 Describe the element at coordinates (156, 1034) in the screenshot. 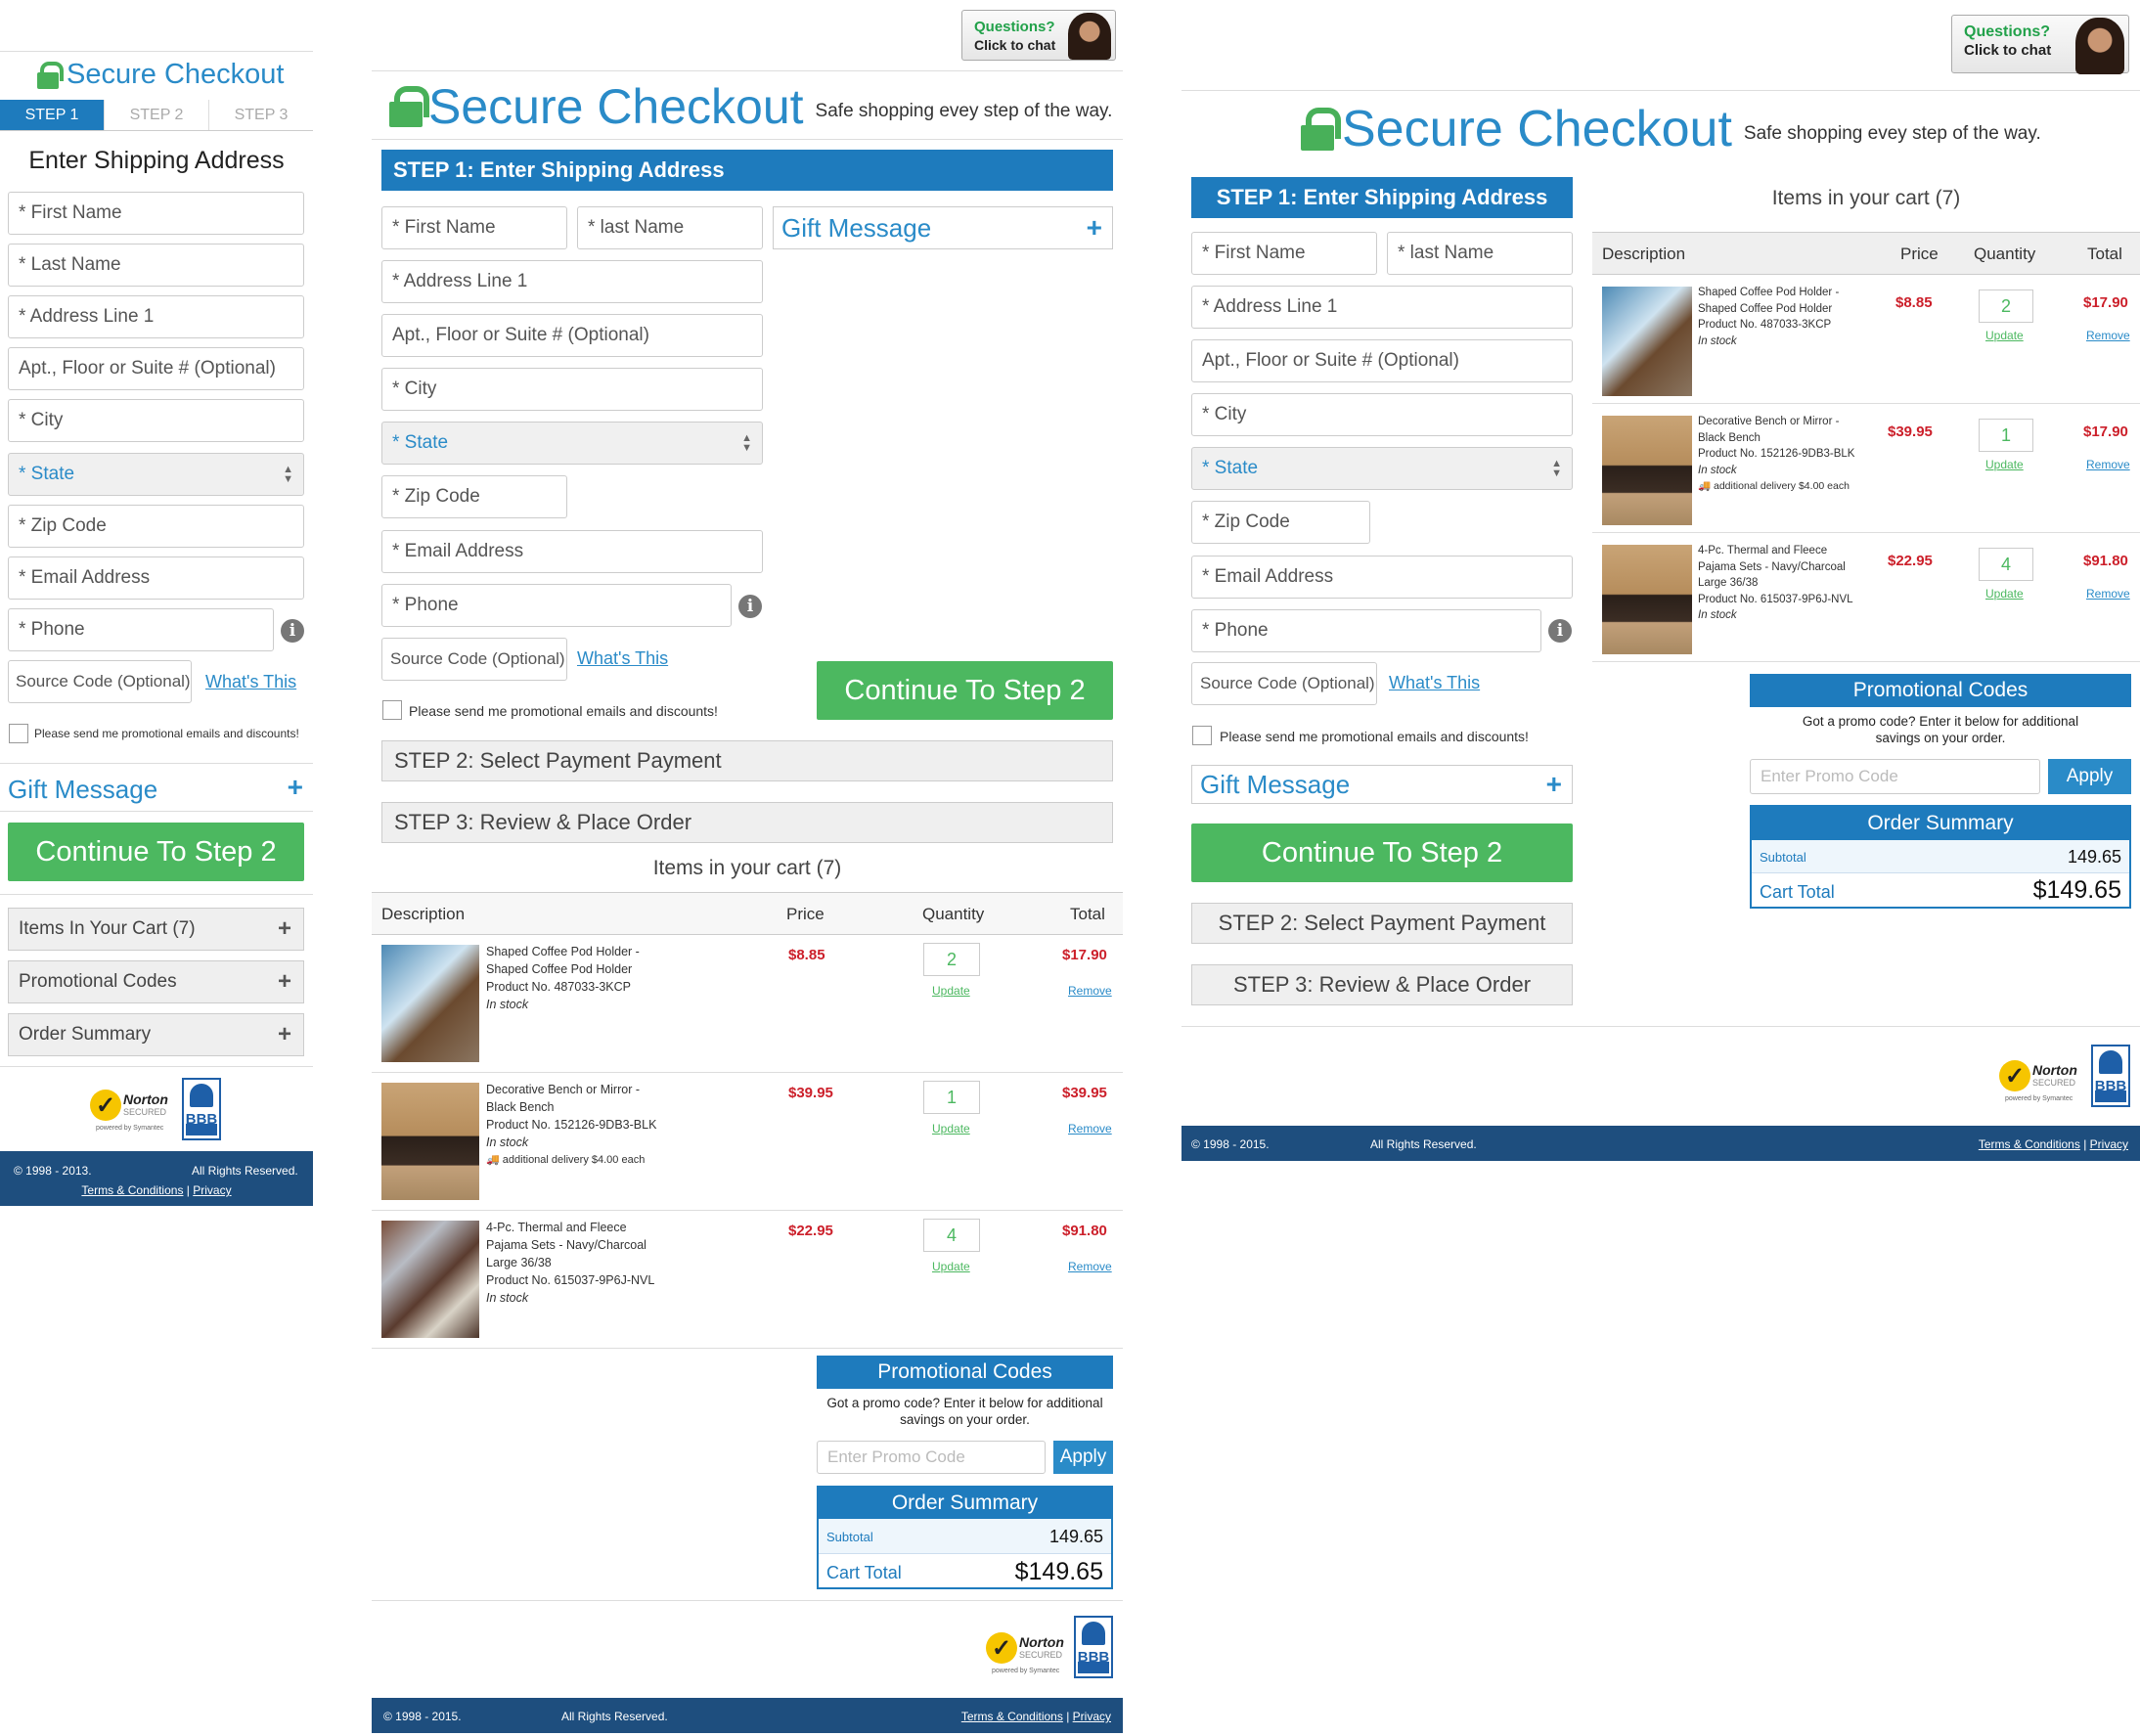

I see `order-summary-toggle: Order Summary +` at that location.